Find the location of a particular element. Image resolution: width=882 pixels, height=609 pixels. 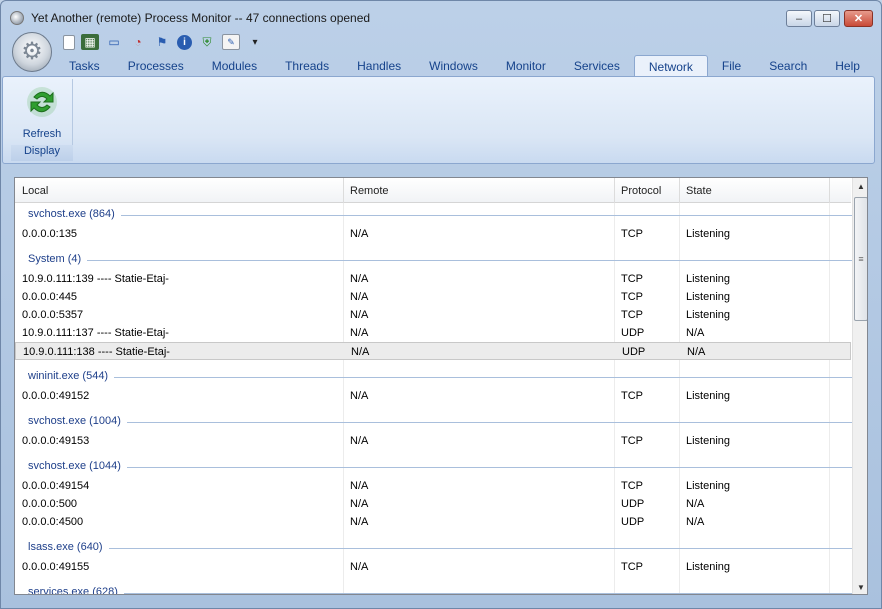

tab-handles: Handles is located at coordinates (379, 66).